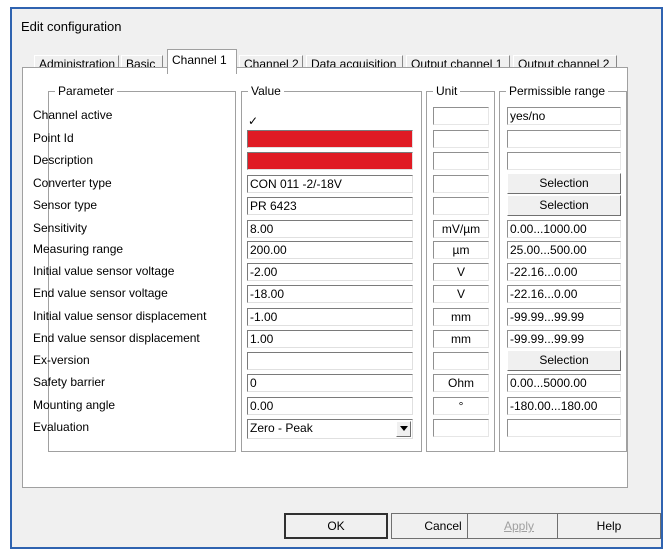  What do you see at coordinates (61, 427) in the screenshot?
I see `param-label: Evaluation` at bounding box center [61, 427].